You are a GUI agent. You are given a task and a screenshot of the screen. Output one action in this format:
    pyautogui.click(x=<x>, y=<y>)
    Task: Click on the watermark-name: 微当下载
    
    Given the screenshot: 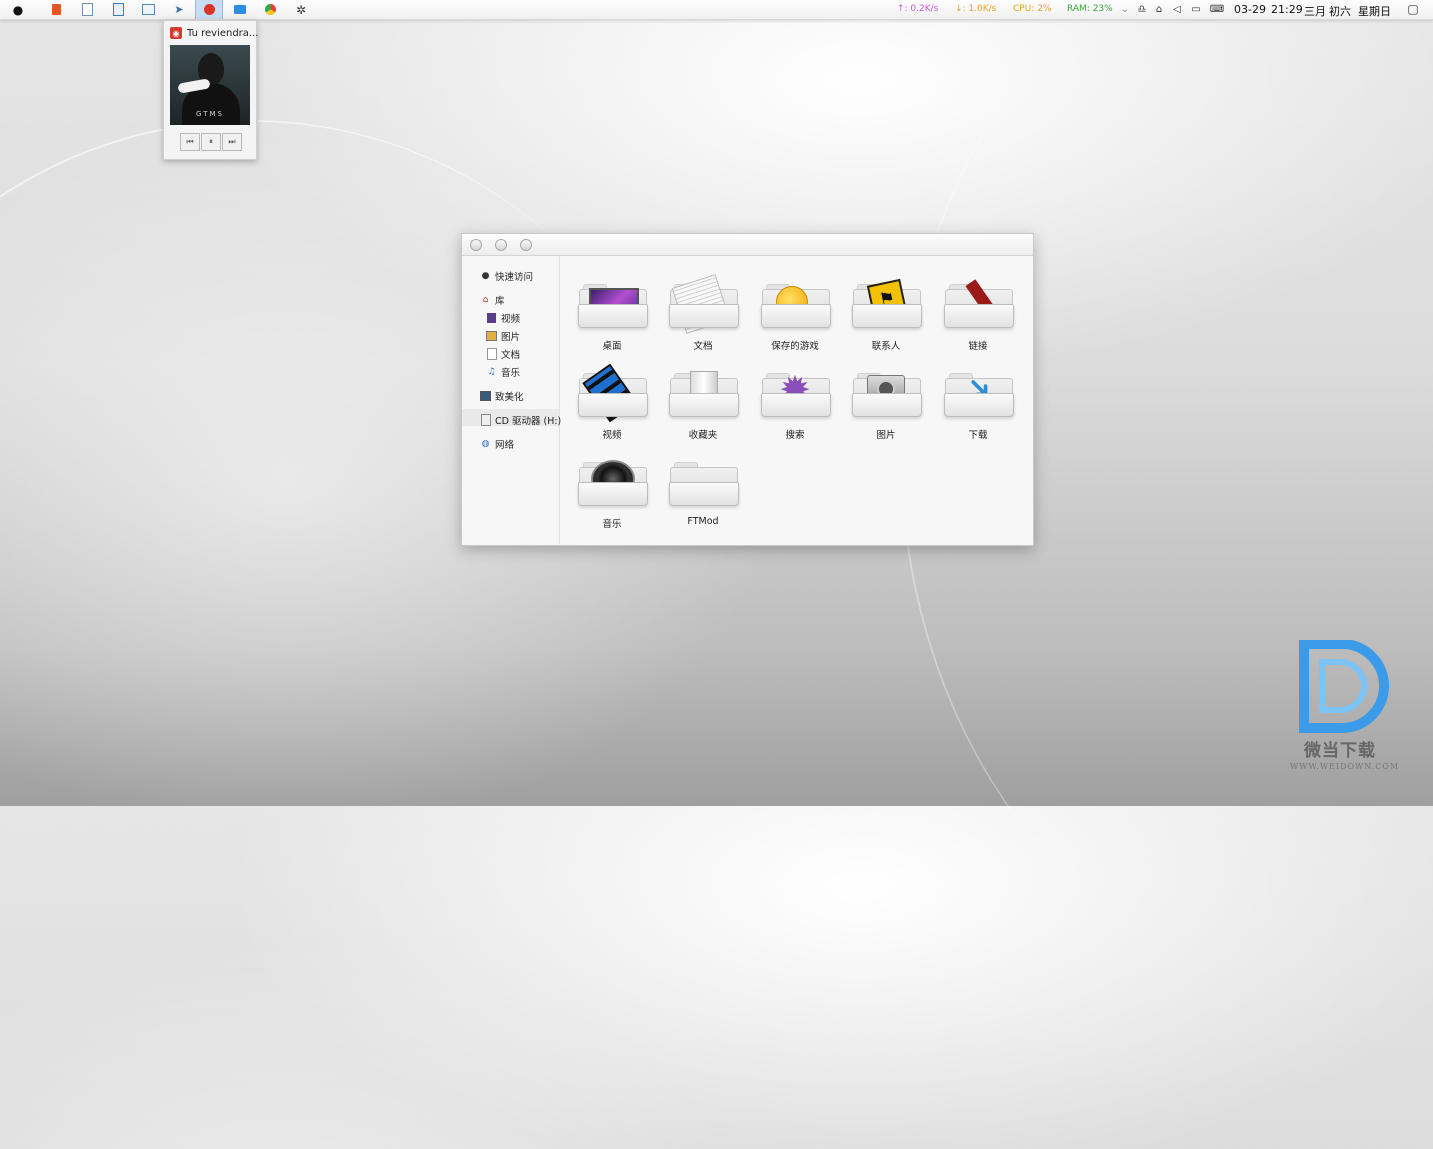 What is the action you would take?
    pyautogui.click(x=1340, y=751)
    